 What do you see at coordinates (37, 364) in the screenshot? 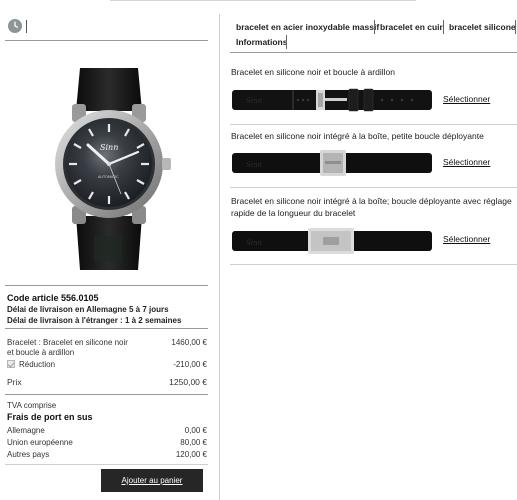
I see `reduction-label: Réduction` at bounding box center [37, 364].